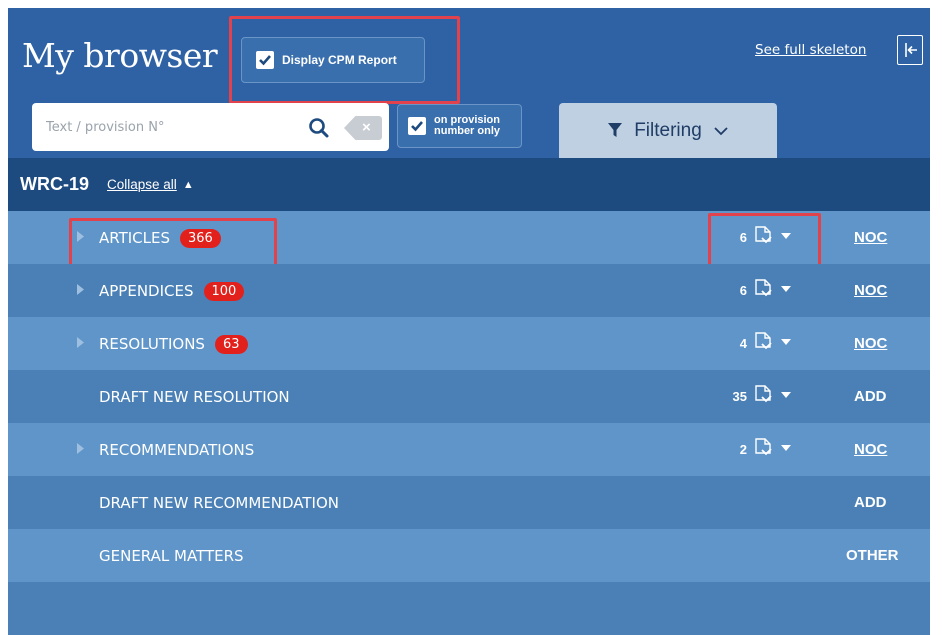  Describe the element at coordinates (188, 184) in the screenshot. I see `double-chevron-up-icon: ▲` at that location.